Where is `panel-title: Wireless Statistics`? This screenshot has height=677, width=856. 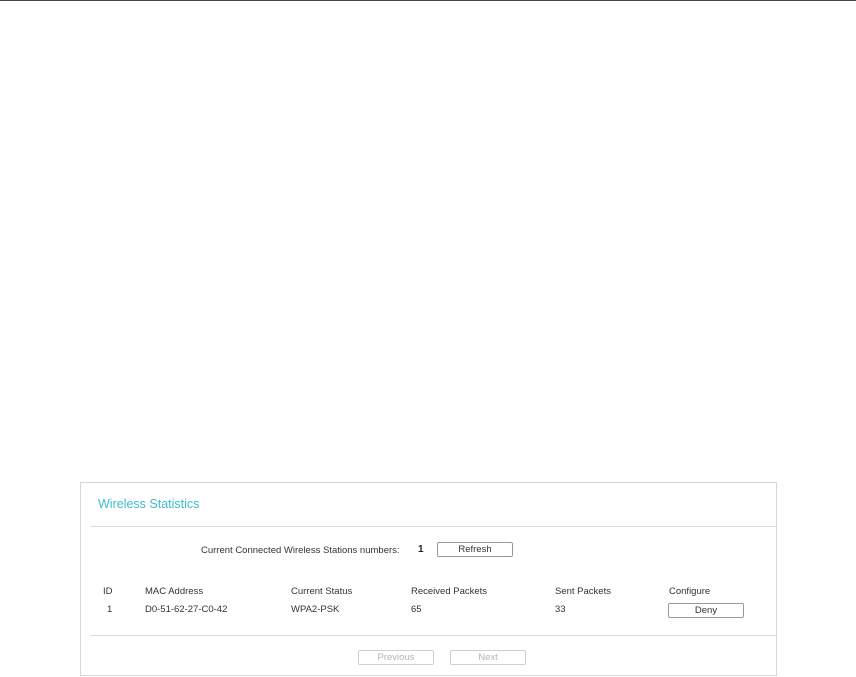 panel-title: Wireless Statistics is located at coordinates (149, 504).